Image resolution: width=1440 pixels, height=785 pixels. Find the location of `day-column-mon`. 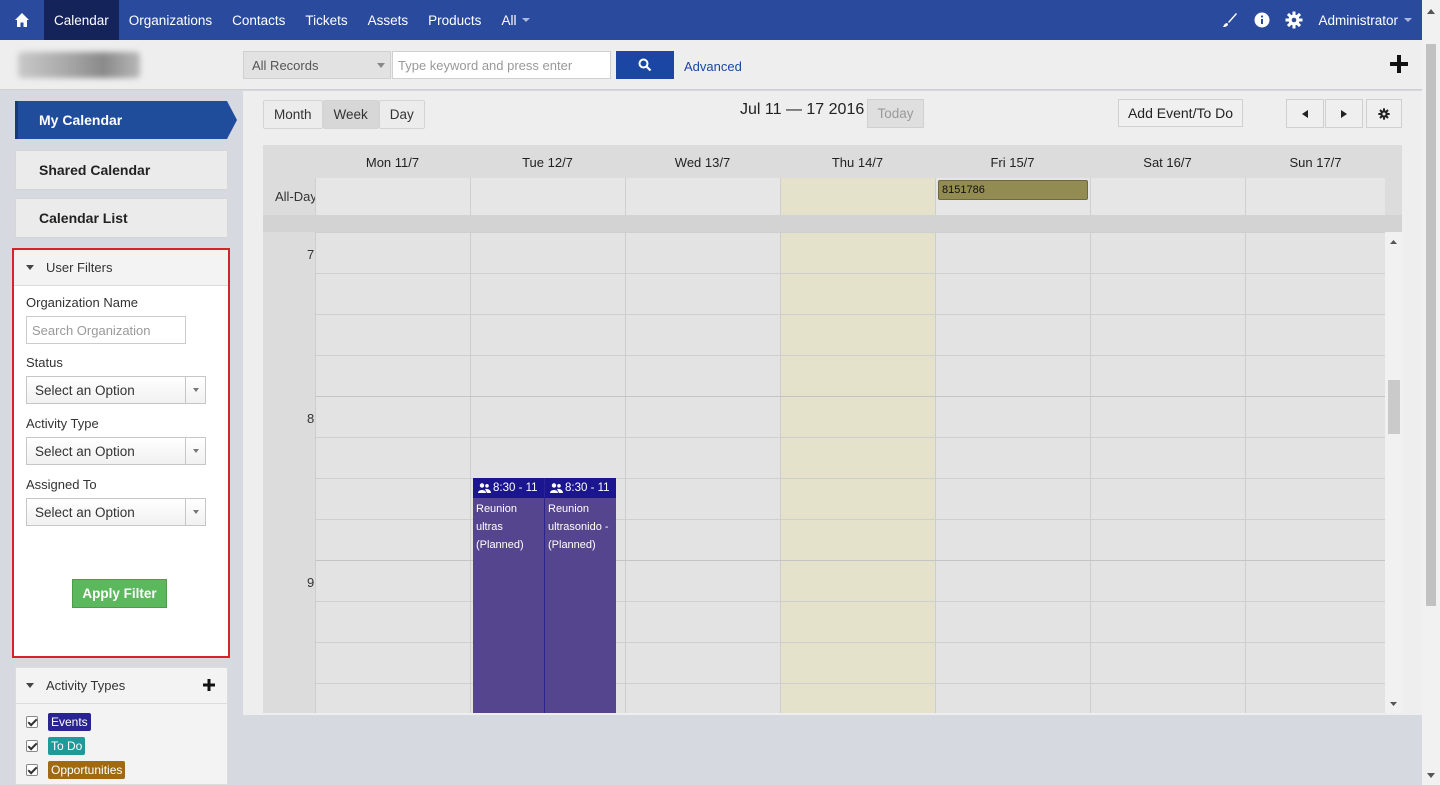

day-column-mon is located at coordinates (392, 472).